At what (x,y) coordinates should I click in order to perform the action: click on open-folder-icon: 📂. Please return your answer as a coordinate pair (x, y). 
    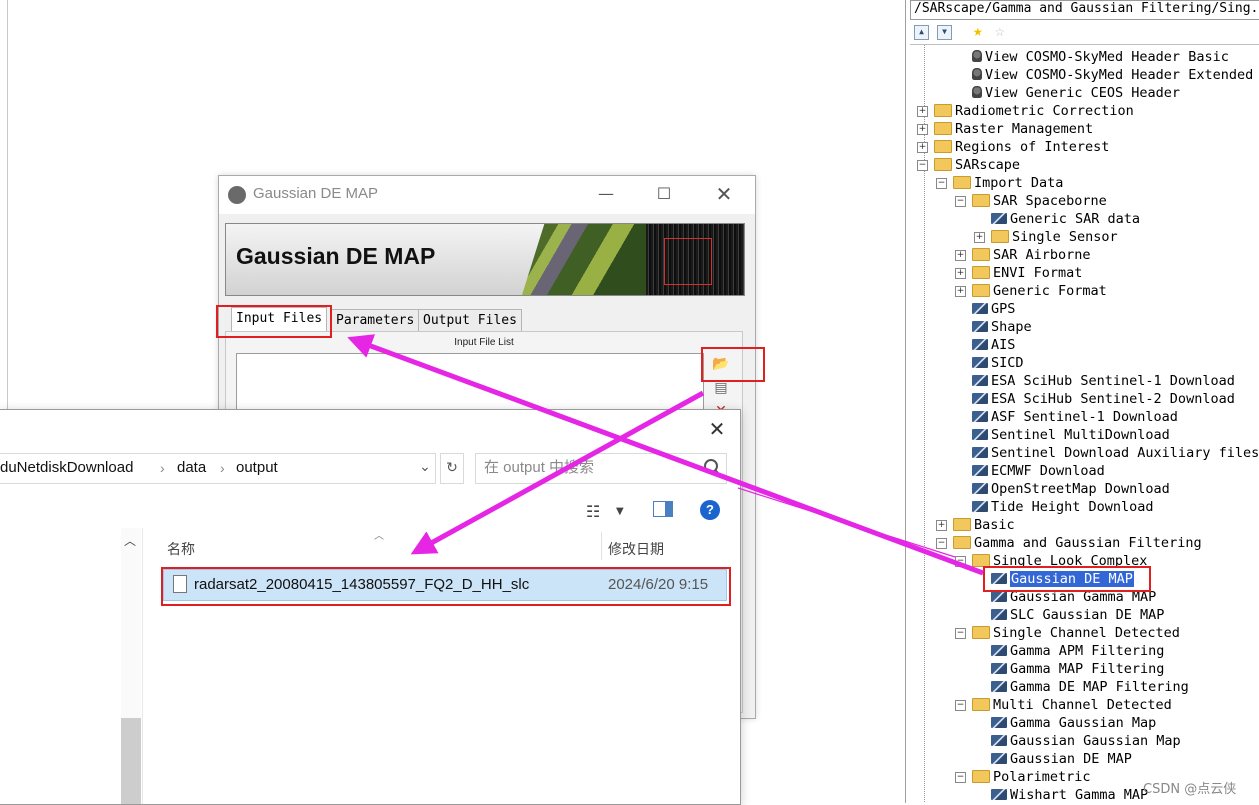
    Looking at the image, I should click on (721, 364).